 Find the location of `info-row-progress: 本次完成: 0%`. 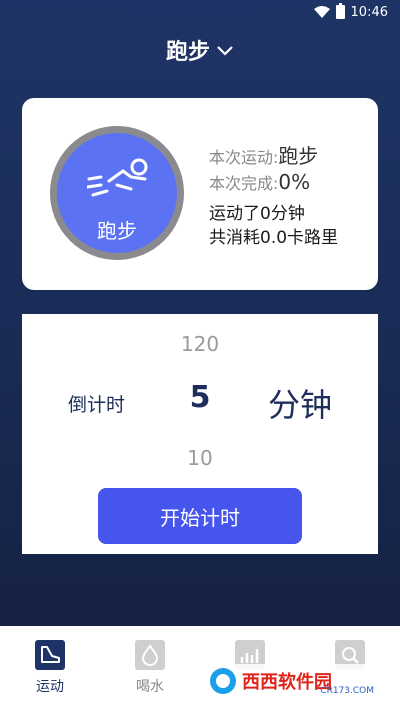

info-row-progress: 本次完成: 0% is located at coordinates (273, 185).